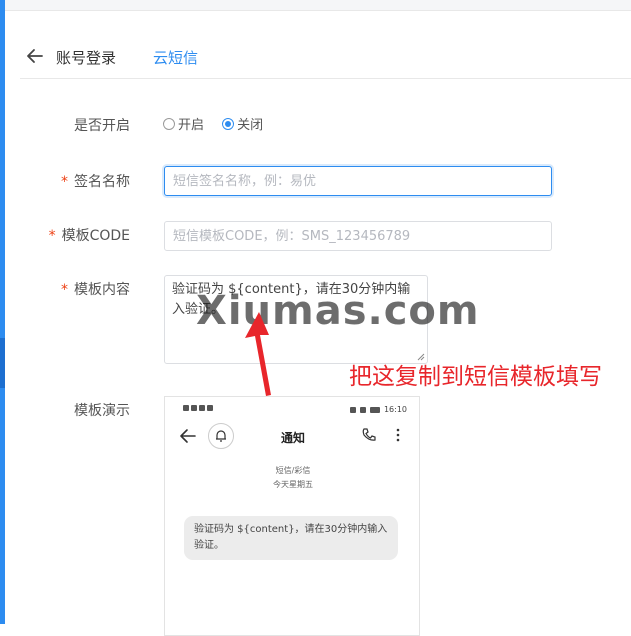  I want to click on radio-label-on: 开启, so click(191, 125).